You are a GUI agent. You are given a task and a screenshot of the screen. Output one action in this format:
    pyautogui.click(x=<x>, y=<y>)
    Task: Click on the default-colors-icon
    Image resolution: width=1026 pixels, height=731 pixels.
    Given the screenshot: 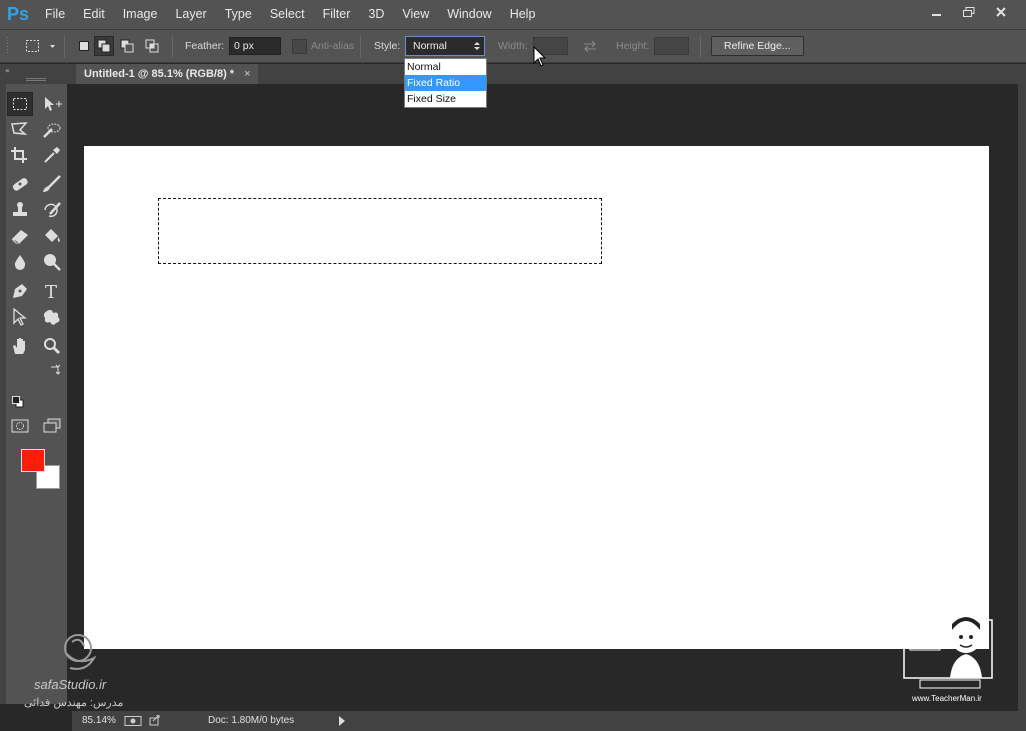 What is the action you would take?
    pyautogui.click(x=18, y=402)
    